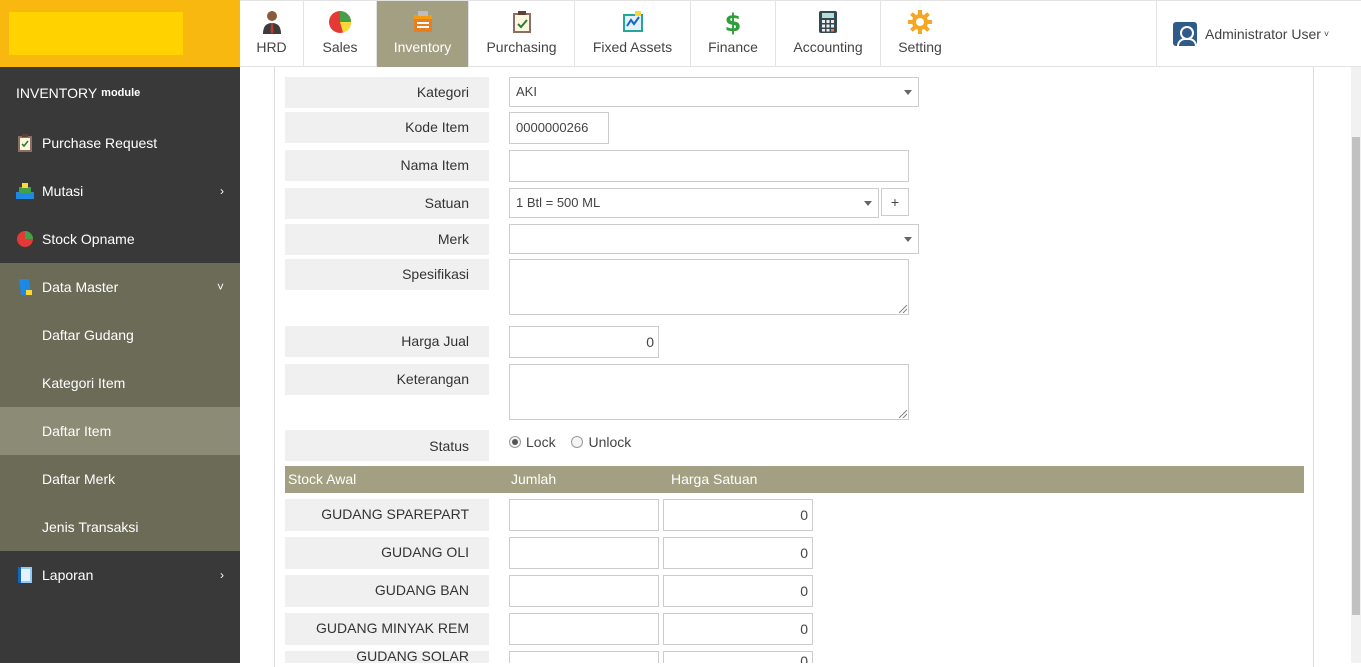 The width and height of the screenshot is (1361, 667). What do you see at coordinates (895, 202) in the screenshot?
I see `add-satuan-button: +` at bounding box center [895, 202].